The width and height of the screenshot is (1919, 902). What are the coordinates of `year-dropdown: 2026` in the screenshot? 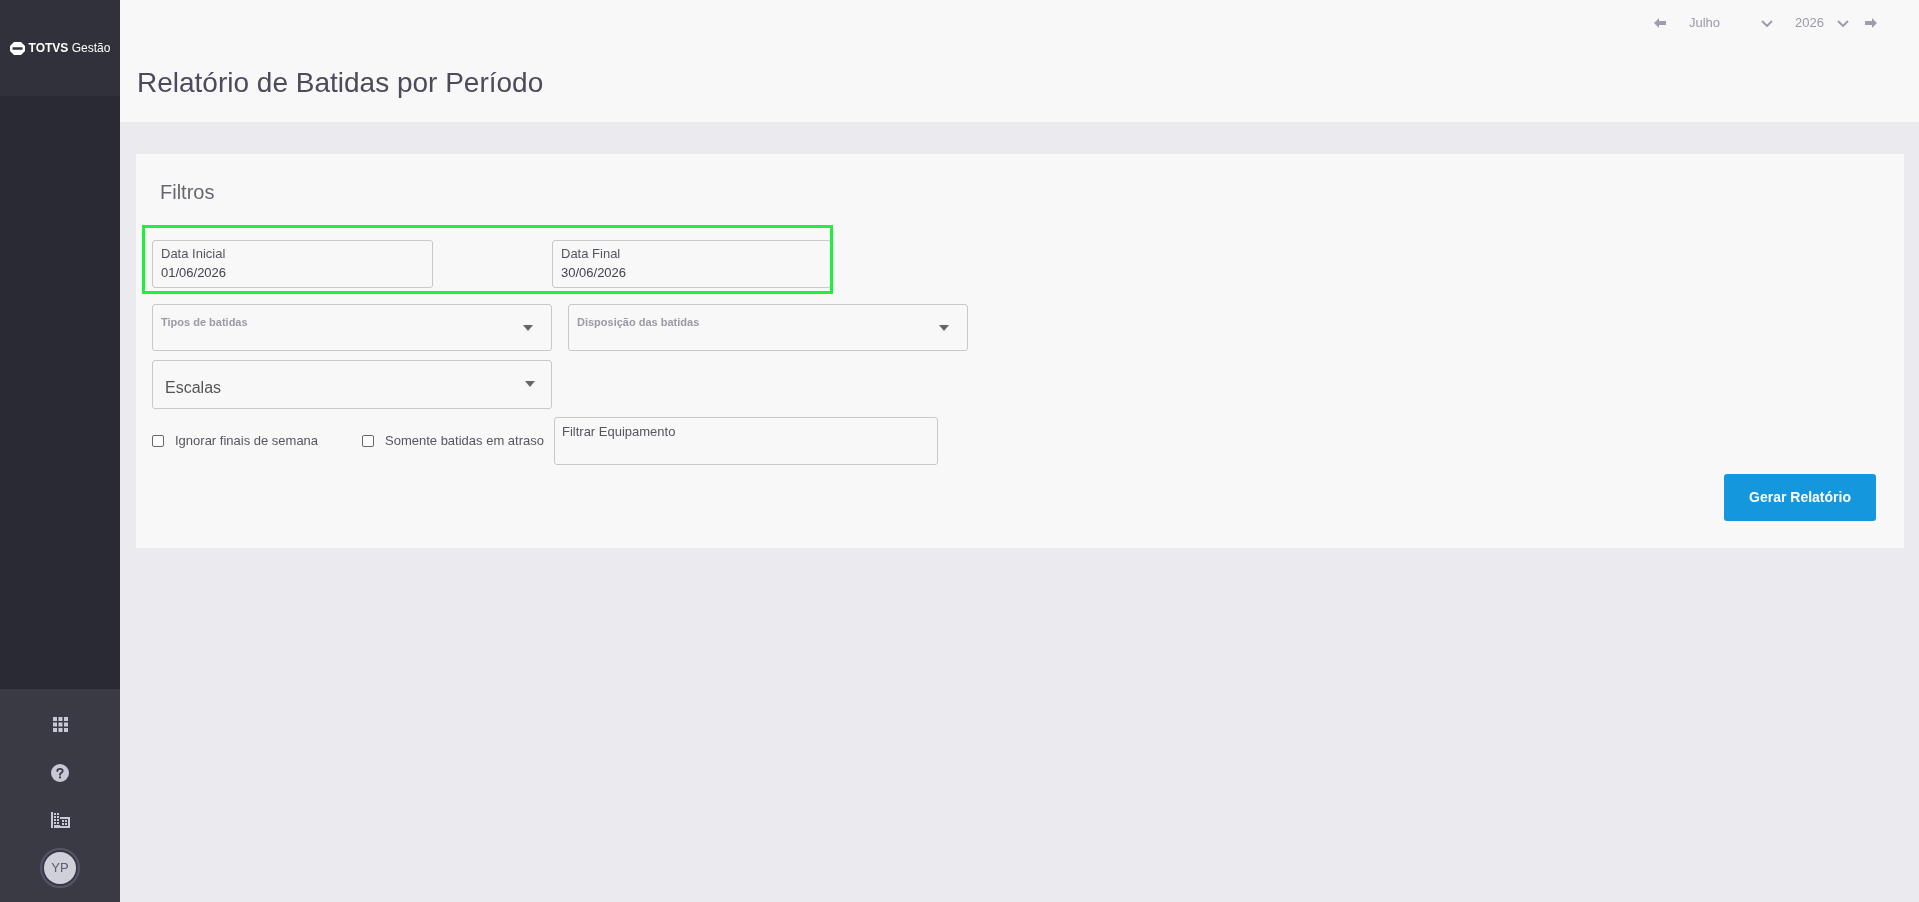 It's located at (1822, 23).